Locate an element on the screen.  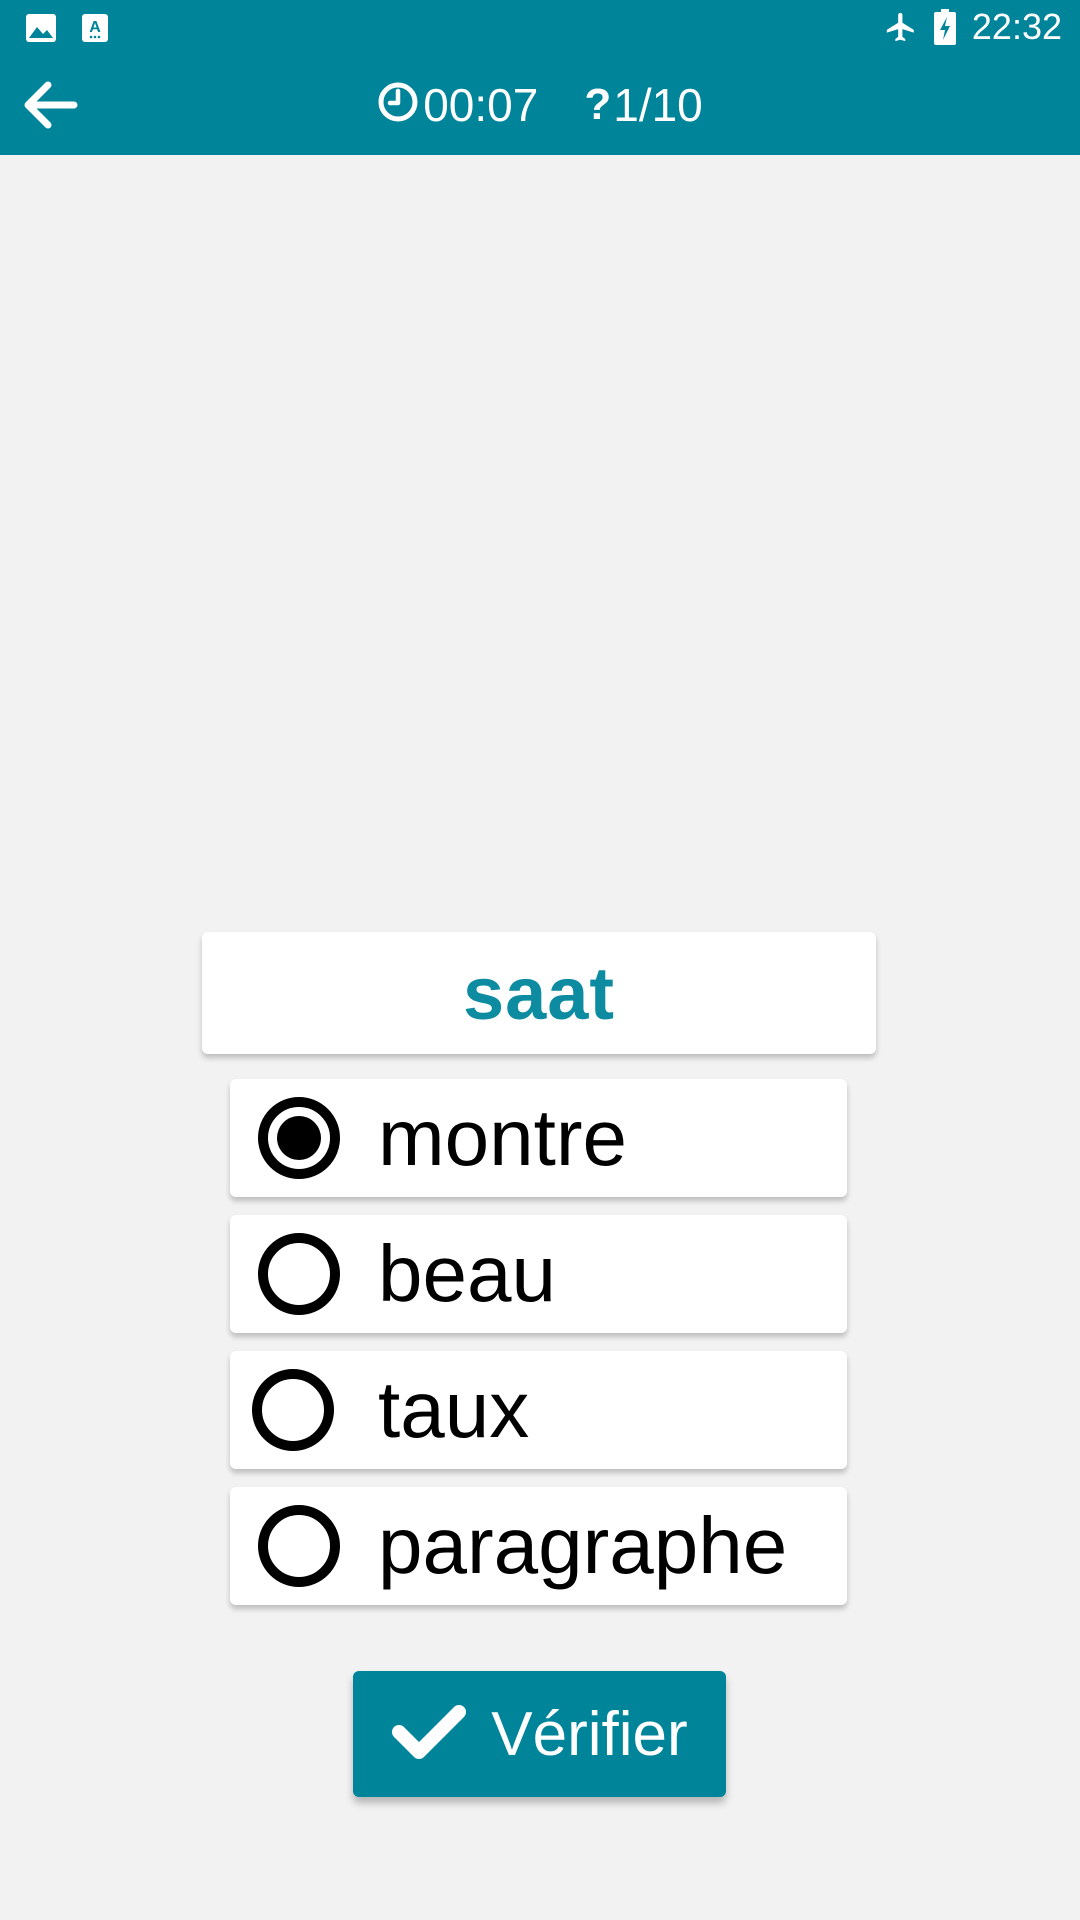
image-notification-icon is located at coordinates (41, 30).